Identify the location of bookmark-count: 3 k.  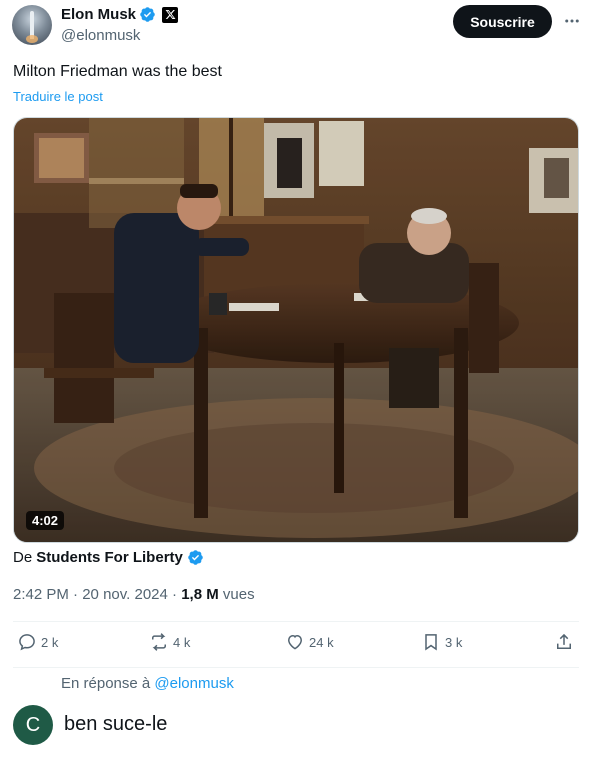
(454, 642).